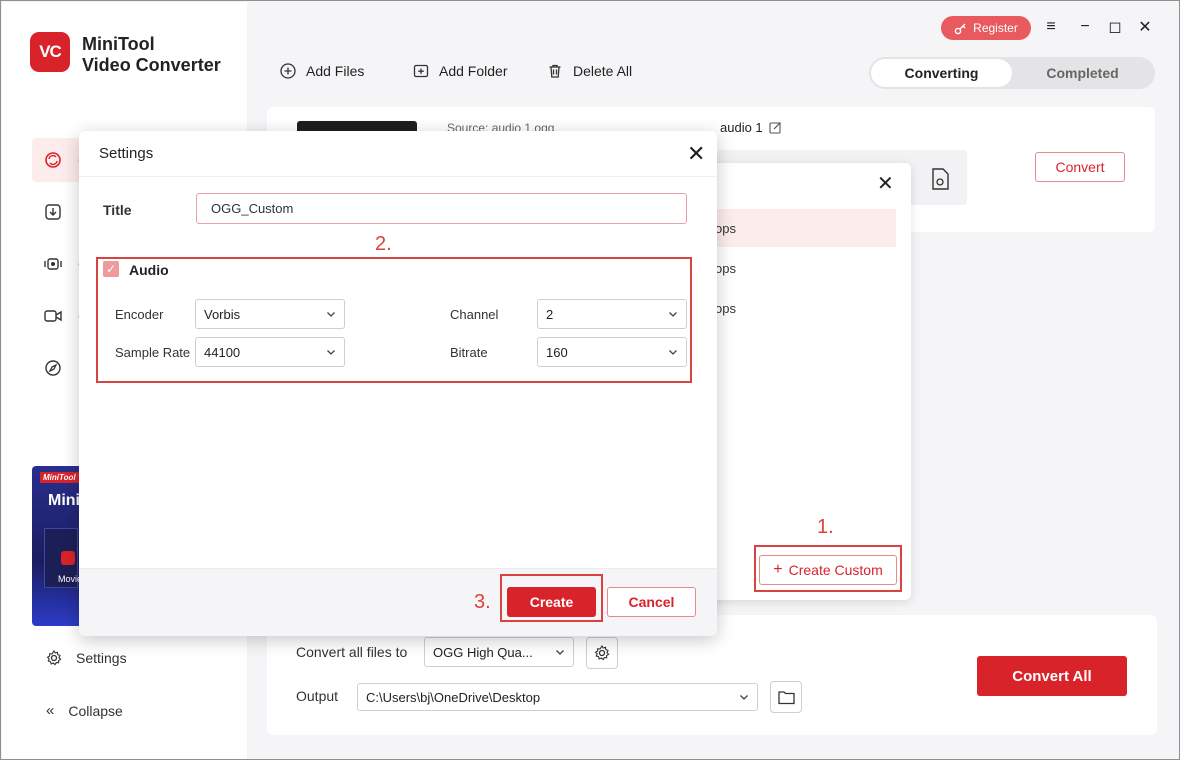  What do you see at coordinates (806, 381) in the screenshot?
I see `format-popup: ✕ ops ops ops` at bounding box center [806, 381].